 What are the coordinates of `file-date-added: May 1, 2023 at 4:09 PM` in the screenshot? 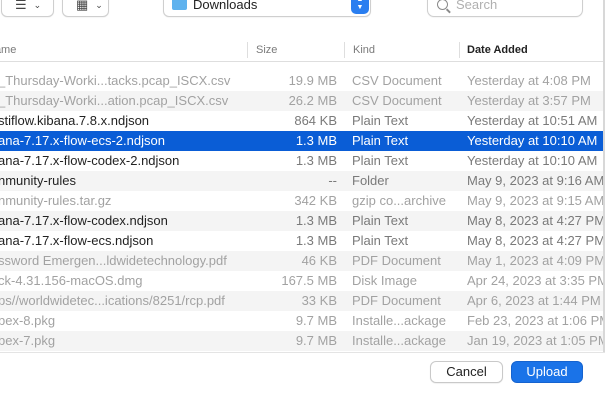 It's located at (536, 260).